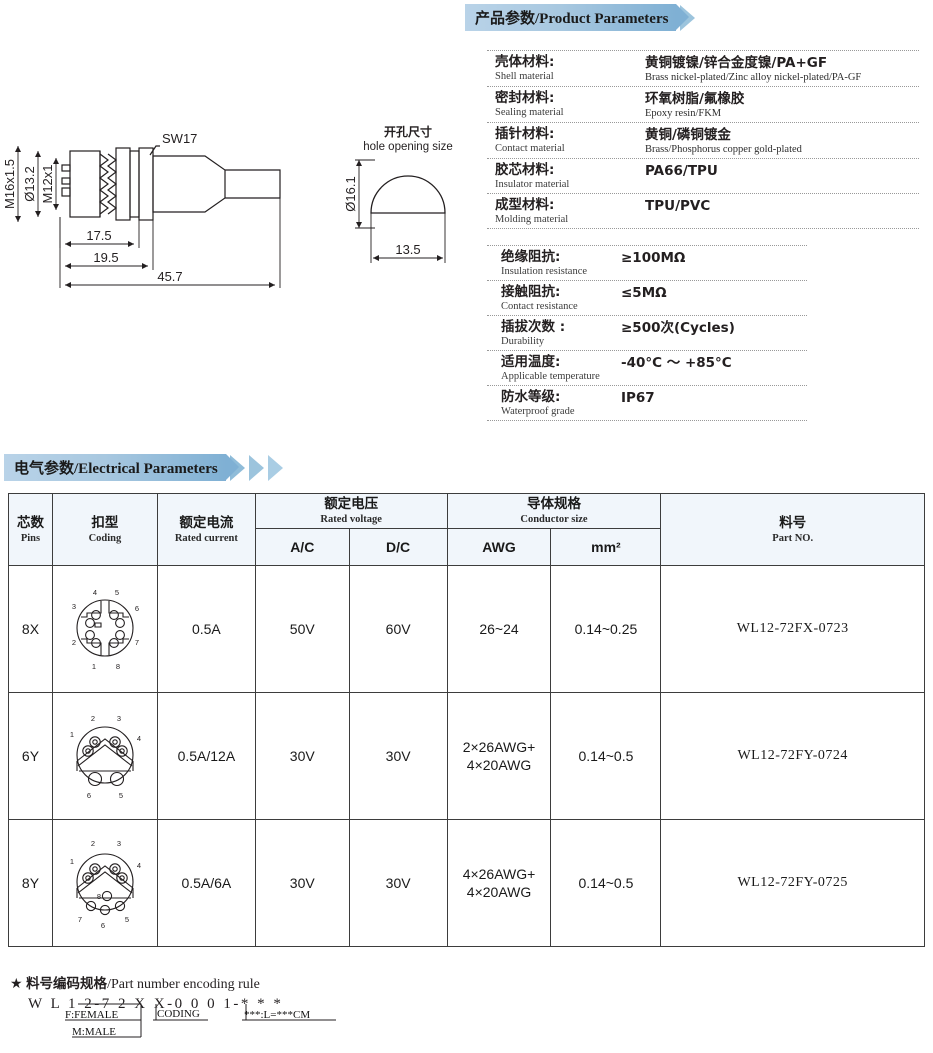  I want to click on material-label-cn: 壳体材料:, so click(525, 62).